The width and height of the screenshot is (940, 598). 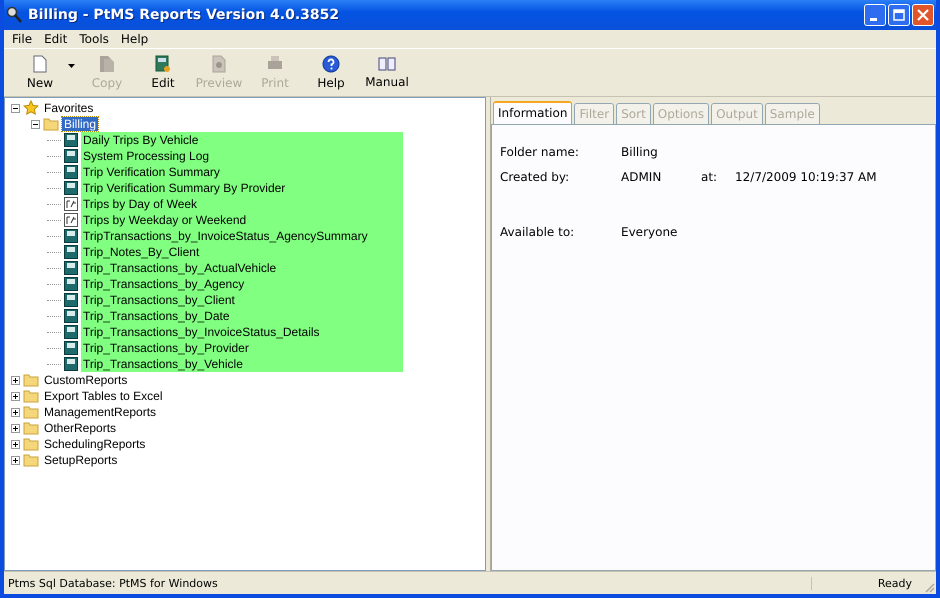 What do you see at coordinates (873, 583) in the screenshot?
I see `status-text: Ready` at bounding box center [873, 583].